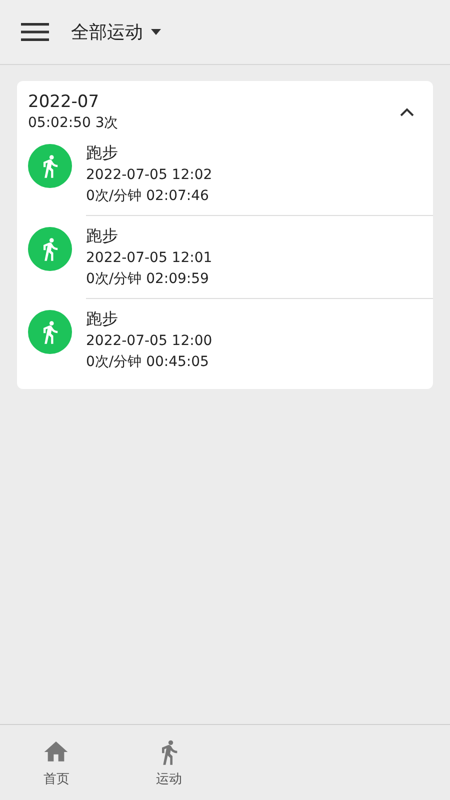 The height and width of the screenshot is (800, 450). I want to click on nav-tab: 运动, so click(168, 762).